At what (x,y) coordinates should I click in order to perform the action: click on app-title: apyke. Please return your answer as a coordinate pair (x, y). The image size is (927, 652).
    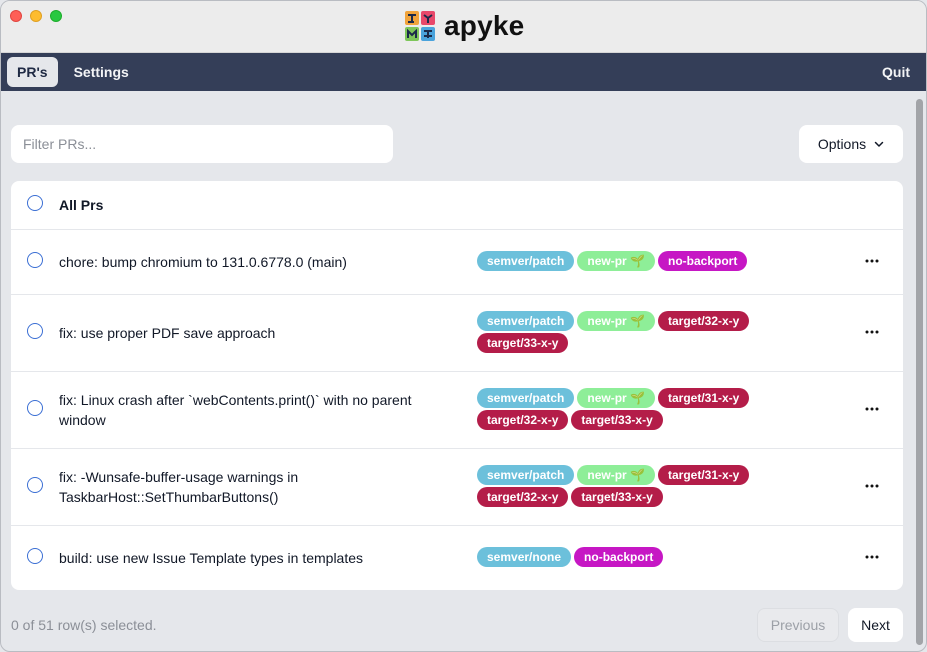
    Looking at the image, I should click on (484, 25).